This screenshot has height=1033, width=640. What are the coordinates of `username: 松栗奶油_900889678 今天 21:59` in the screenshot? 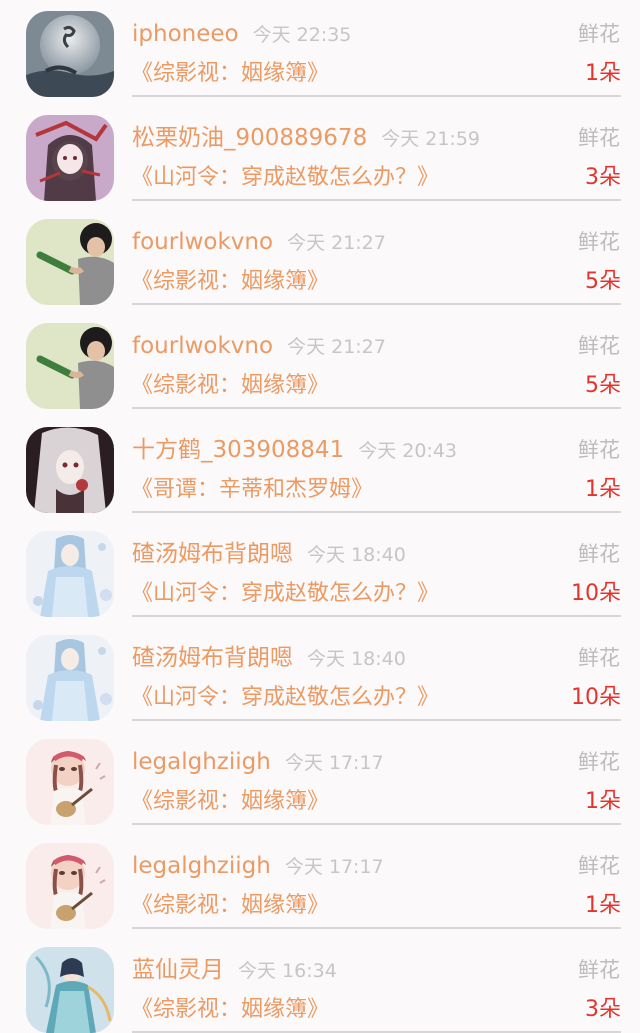 It's located at (306, 138).